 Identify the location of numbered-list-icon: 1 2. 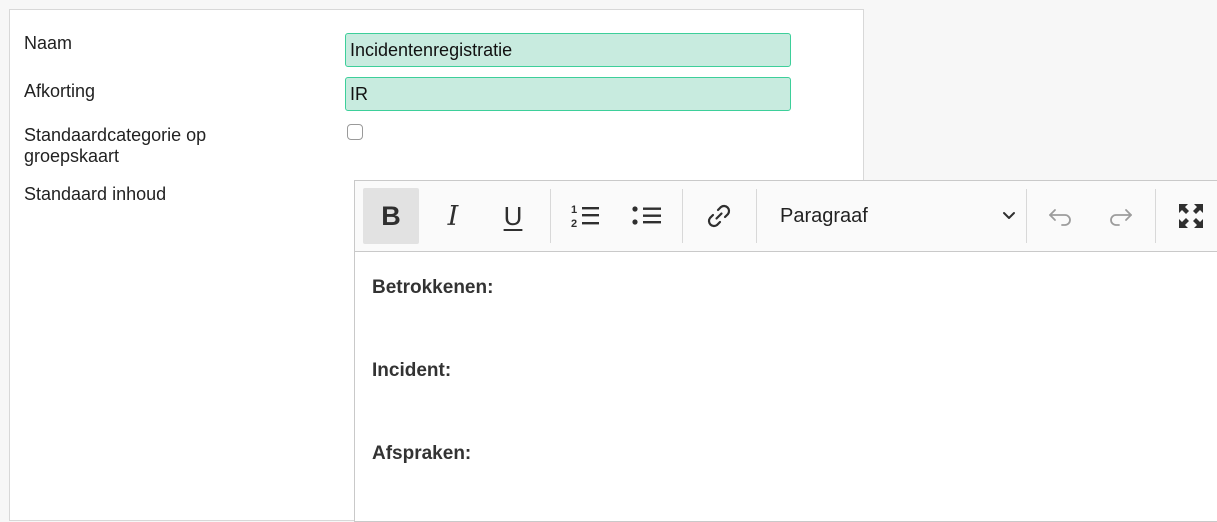
(585, 217).